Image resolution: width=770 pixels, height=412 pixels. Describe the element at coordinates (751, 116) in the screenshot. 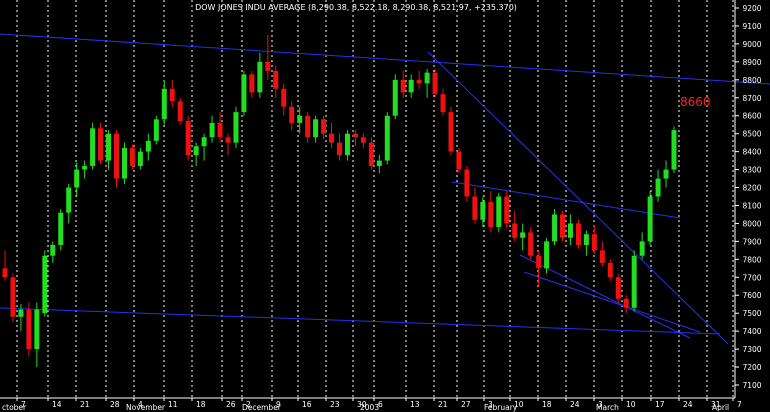

I see `y-tick-label: 8600` at that location.